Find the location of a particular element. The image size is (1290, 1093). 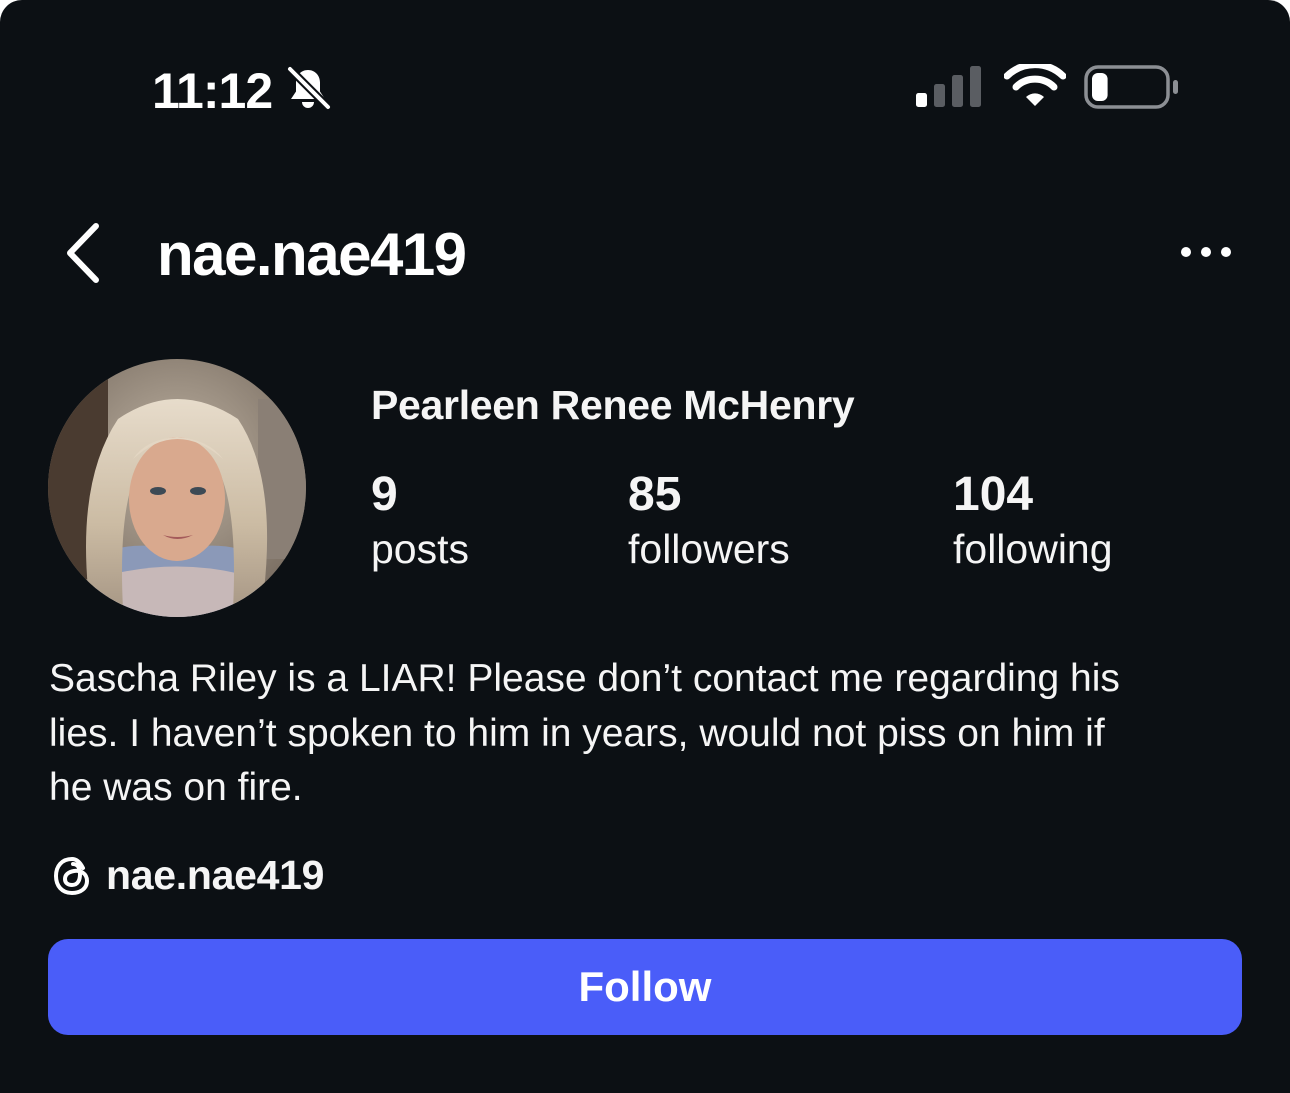

cellular-signal-icon is located at coordinates (948, 86).